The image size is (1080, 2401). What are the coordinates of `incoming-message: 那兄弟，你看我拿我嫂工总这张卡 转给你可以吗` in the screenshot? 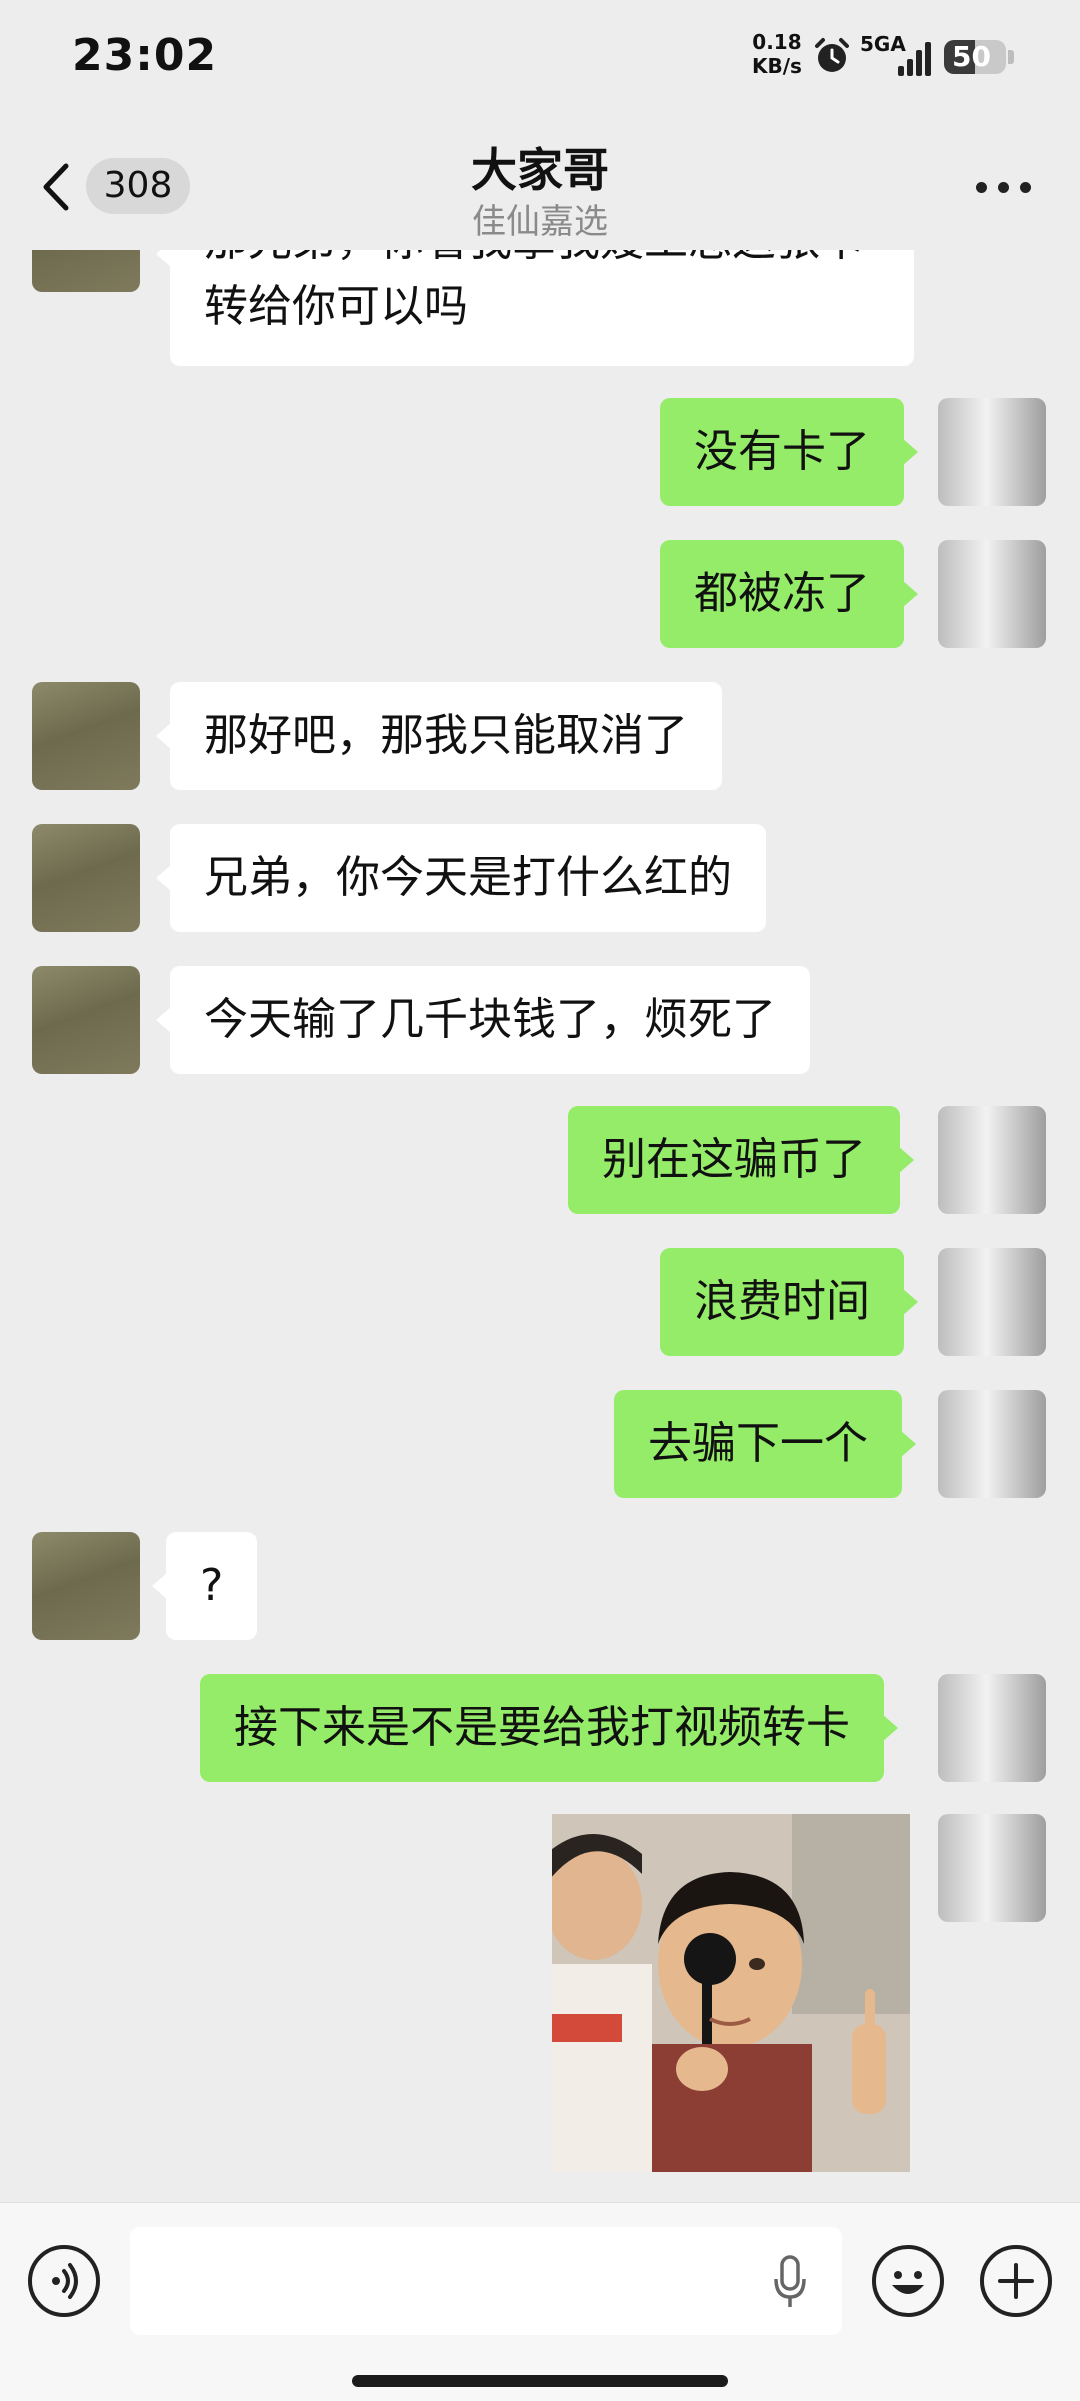 It's located at (535, 308).